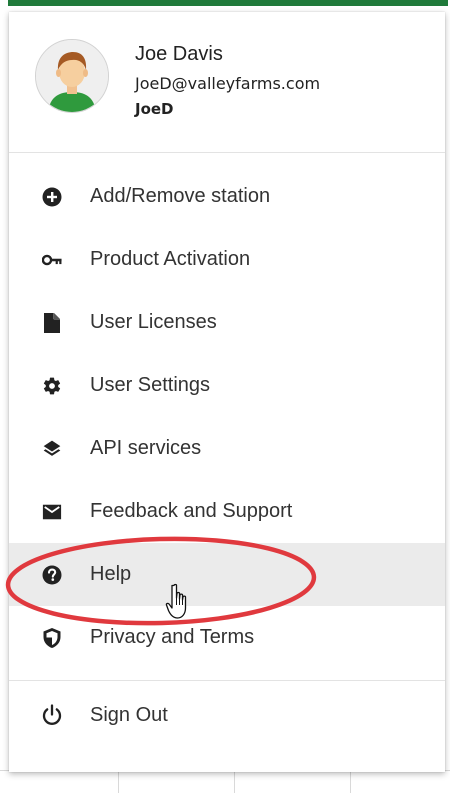 The height and width of the screenshot is (793, 450). I want to click on menu-item-help: Help, so click(227, 574).